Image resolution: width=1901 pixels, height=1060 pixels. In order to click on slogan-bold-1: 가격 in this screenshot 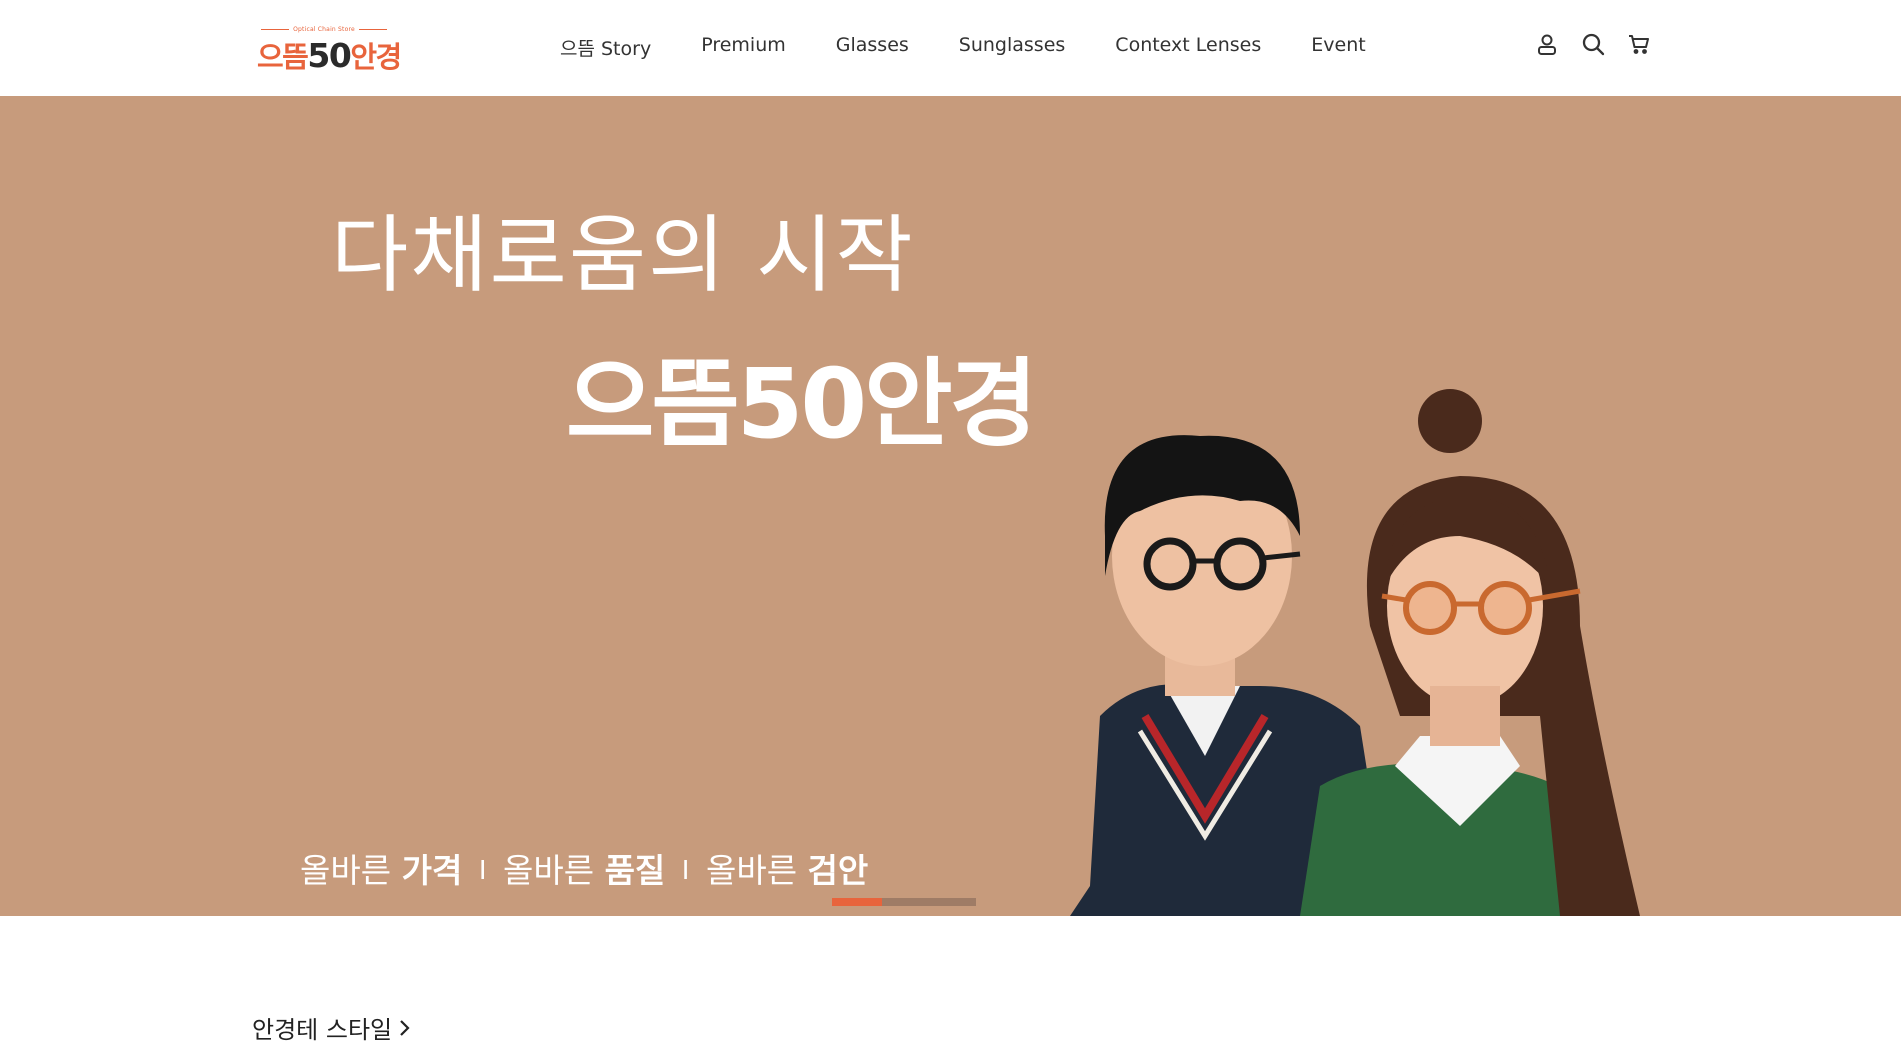, I will do `click(432, 870)`.